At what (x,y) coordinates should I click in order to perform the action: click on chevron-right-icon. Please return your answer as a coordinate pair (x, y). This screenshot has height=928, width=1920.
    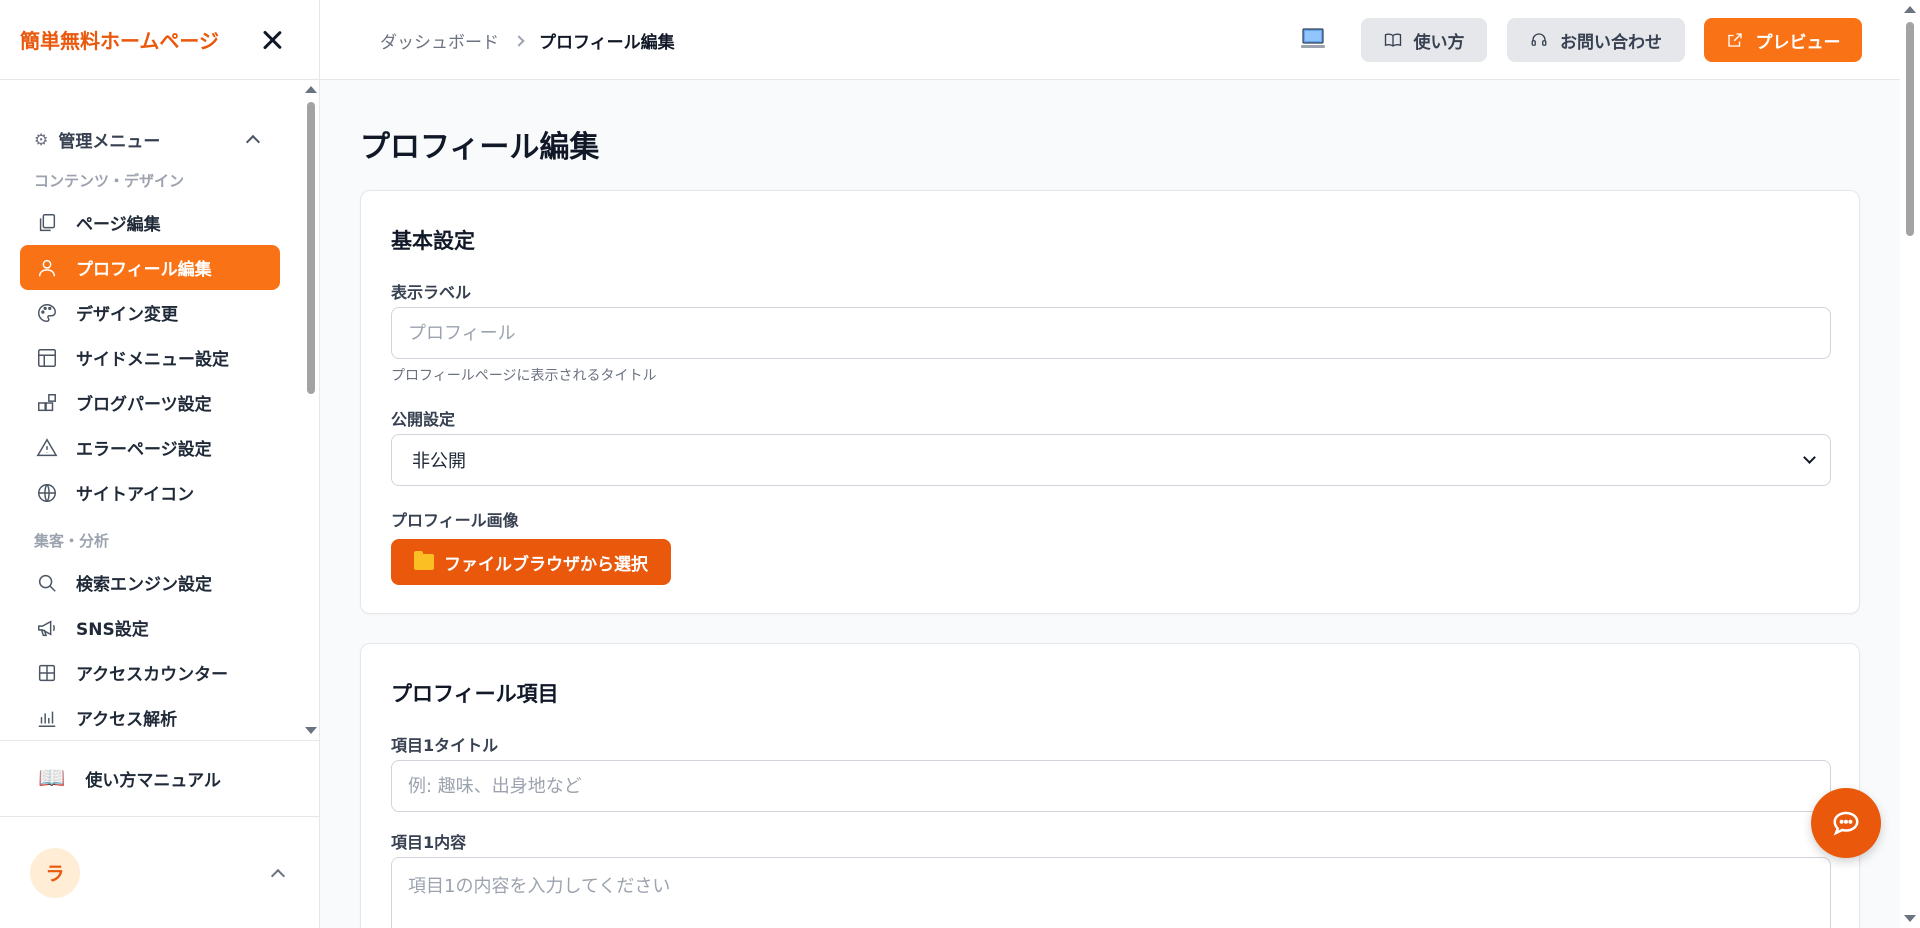
    Looking at the image, I should click on (519, 40).